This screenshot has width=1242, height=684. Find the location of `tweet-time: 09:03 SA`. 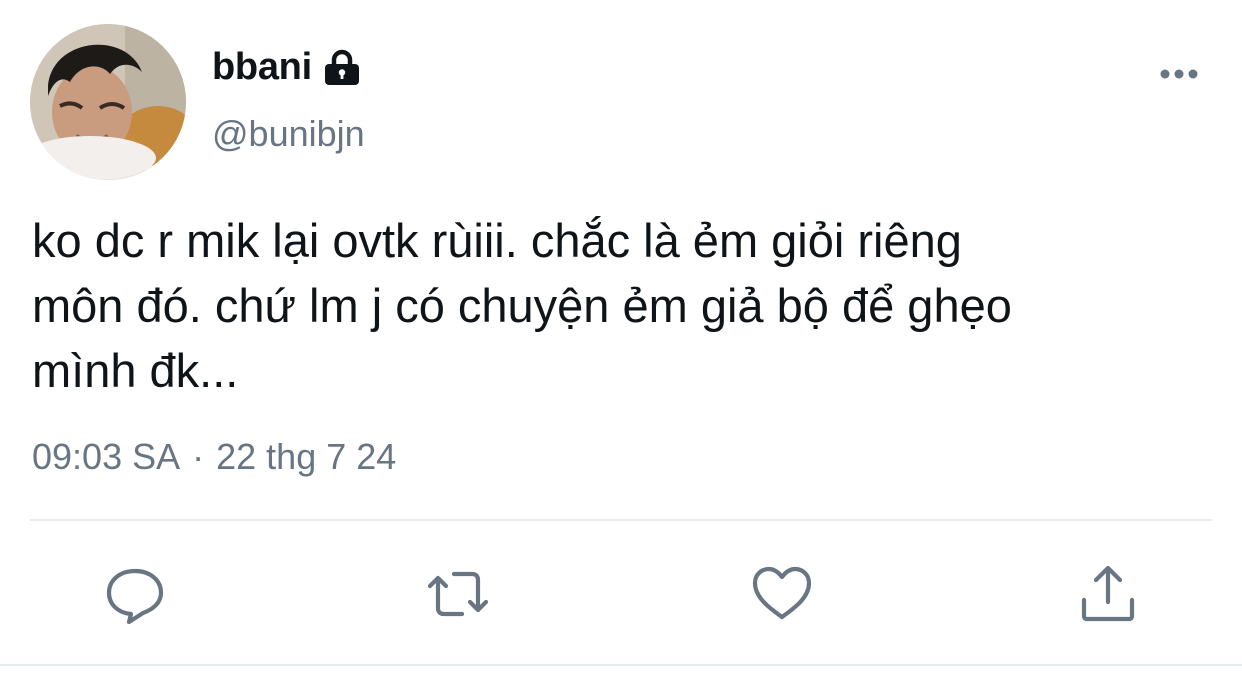

tweet-time: 09:03 SA is located at coordinates (106, 456).